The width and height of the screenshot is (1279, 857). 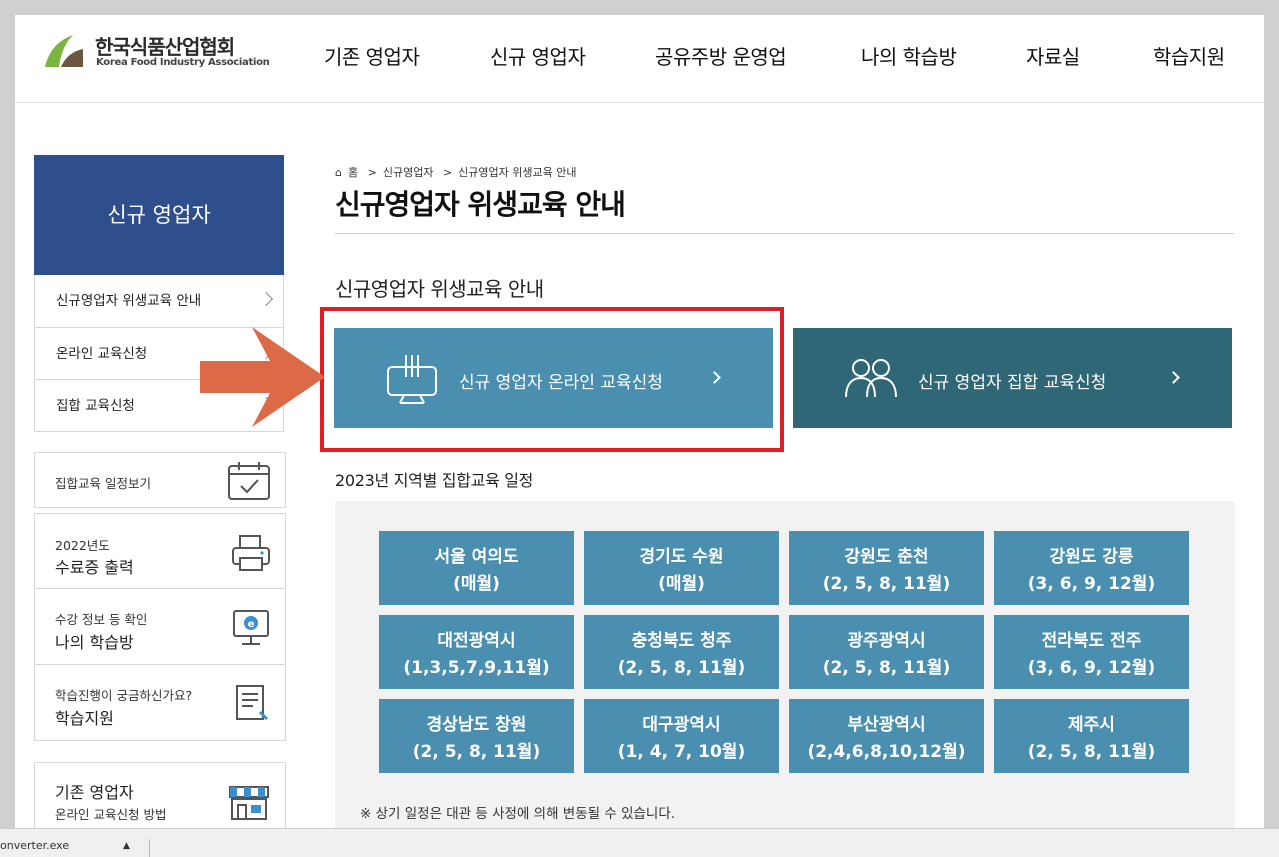 What do you see at coordinates (35, 845) in the screenshot?
I see `download-filename: onverter.exe` at bounding box center [35, 845].